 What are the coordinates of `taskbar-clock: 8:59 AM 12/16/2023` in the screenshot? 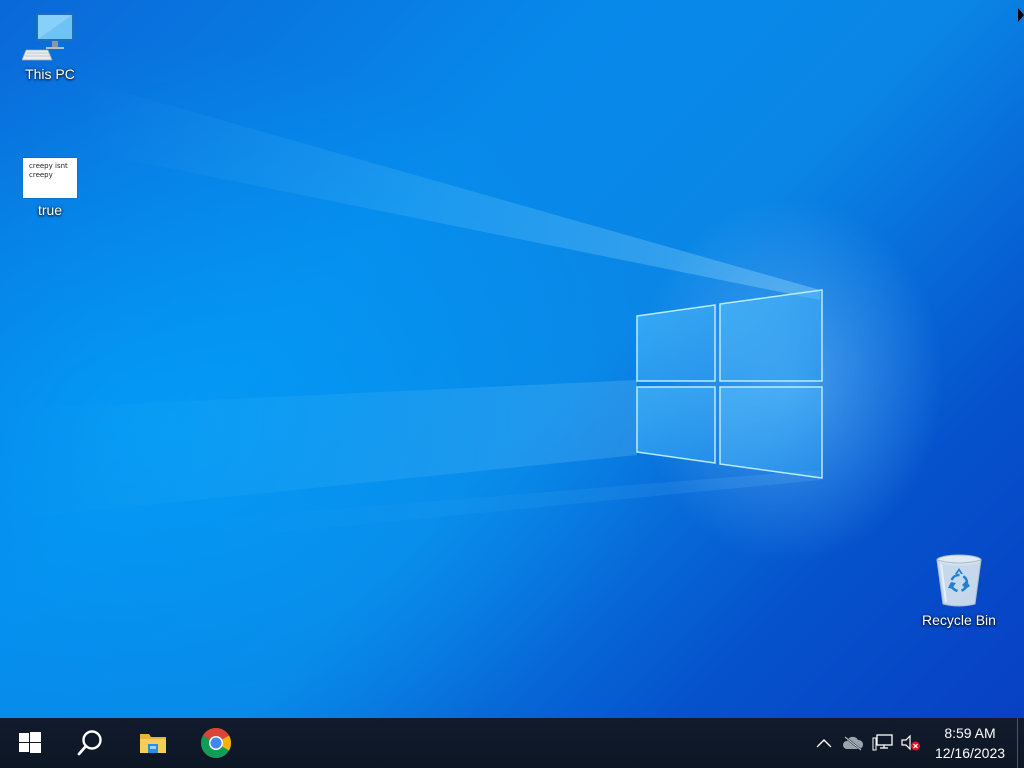 It's located at (970, 743).